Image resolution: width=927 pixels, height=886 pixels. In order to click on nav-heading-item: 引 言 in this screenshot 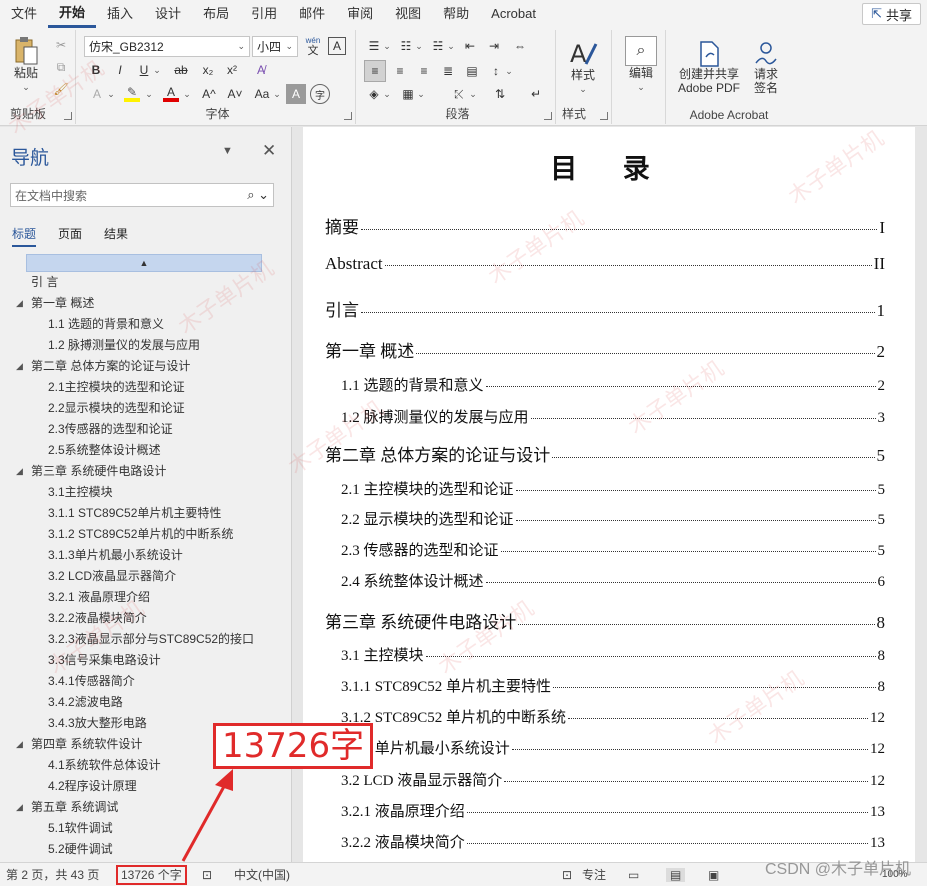, I will do `click(145, 282)`.